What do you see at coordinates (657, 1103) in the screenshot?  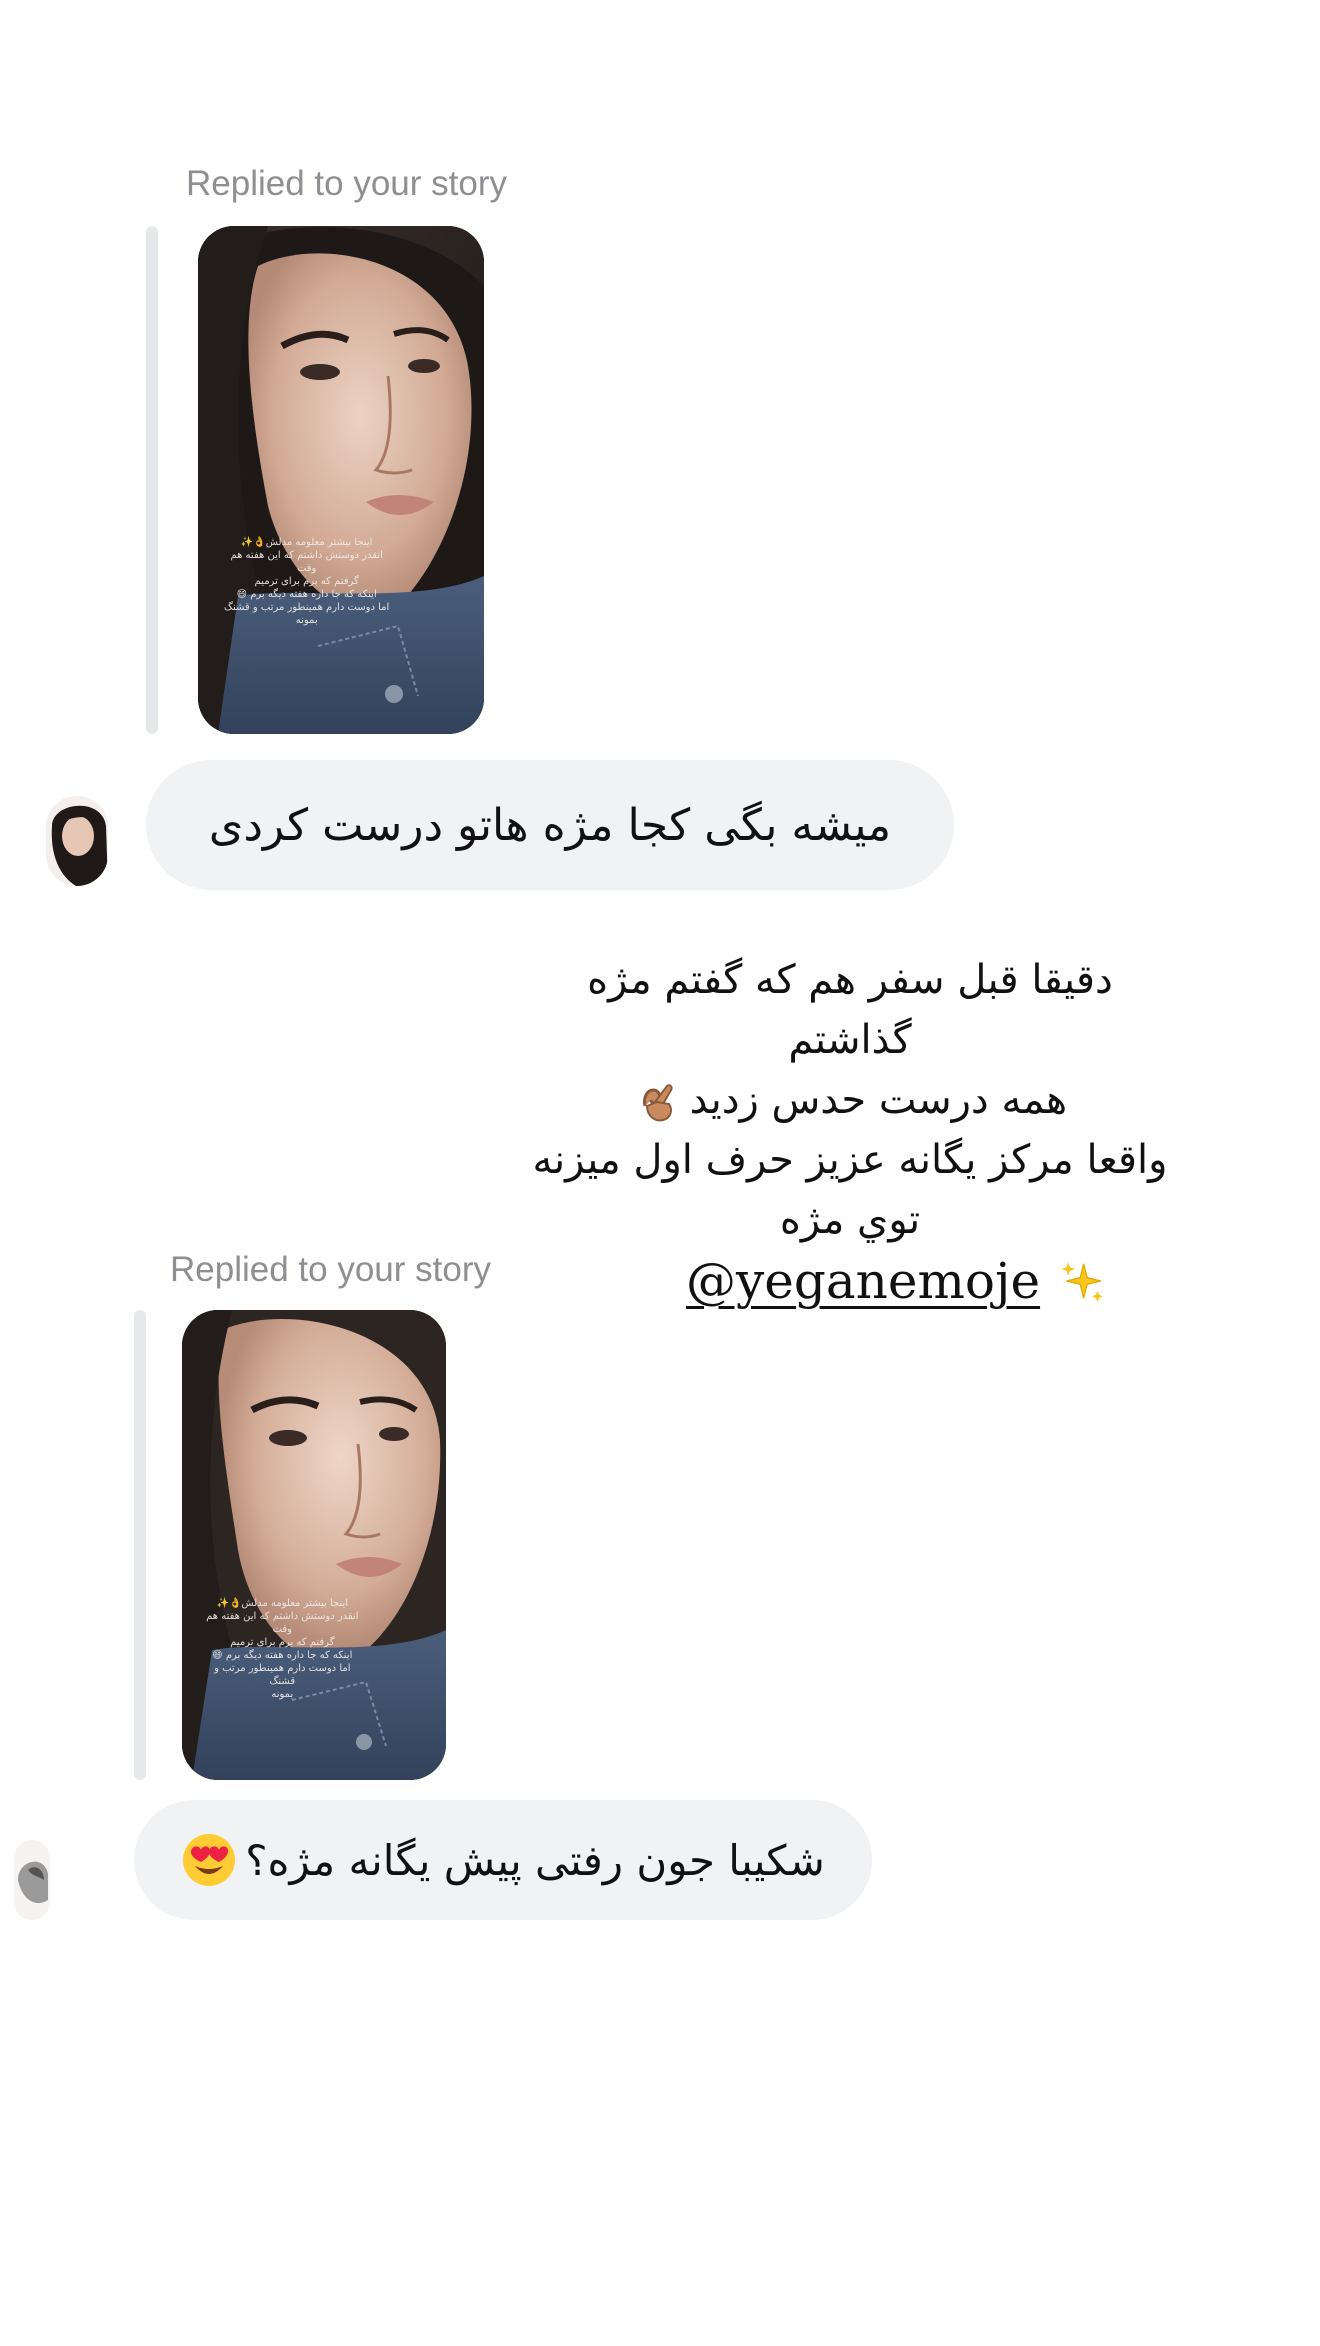 I see `ok-hand-icon` at bounding box center [657, 1103].